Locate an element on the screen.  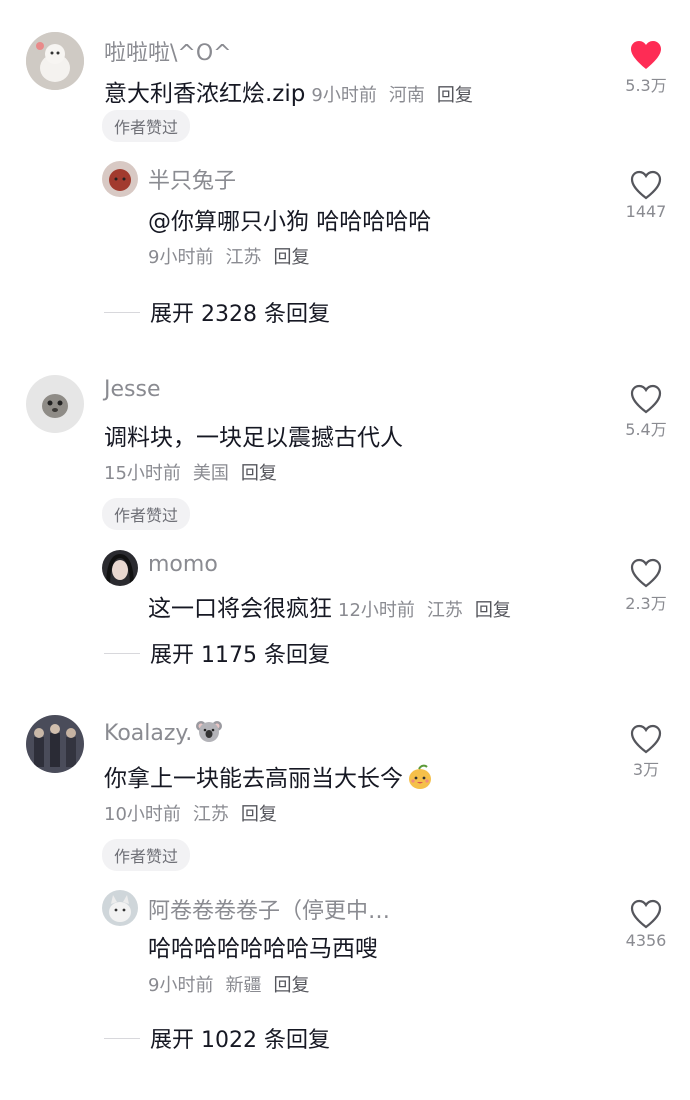
comment-location: 美国 is located at coordinates (210, 473).